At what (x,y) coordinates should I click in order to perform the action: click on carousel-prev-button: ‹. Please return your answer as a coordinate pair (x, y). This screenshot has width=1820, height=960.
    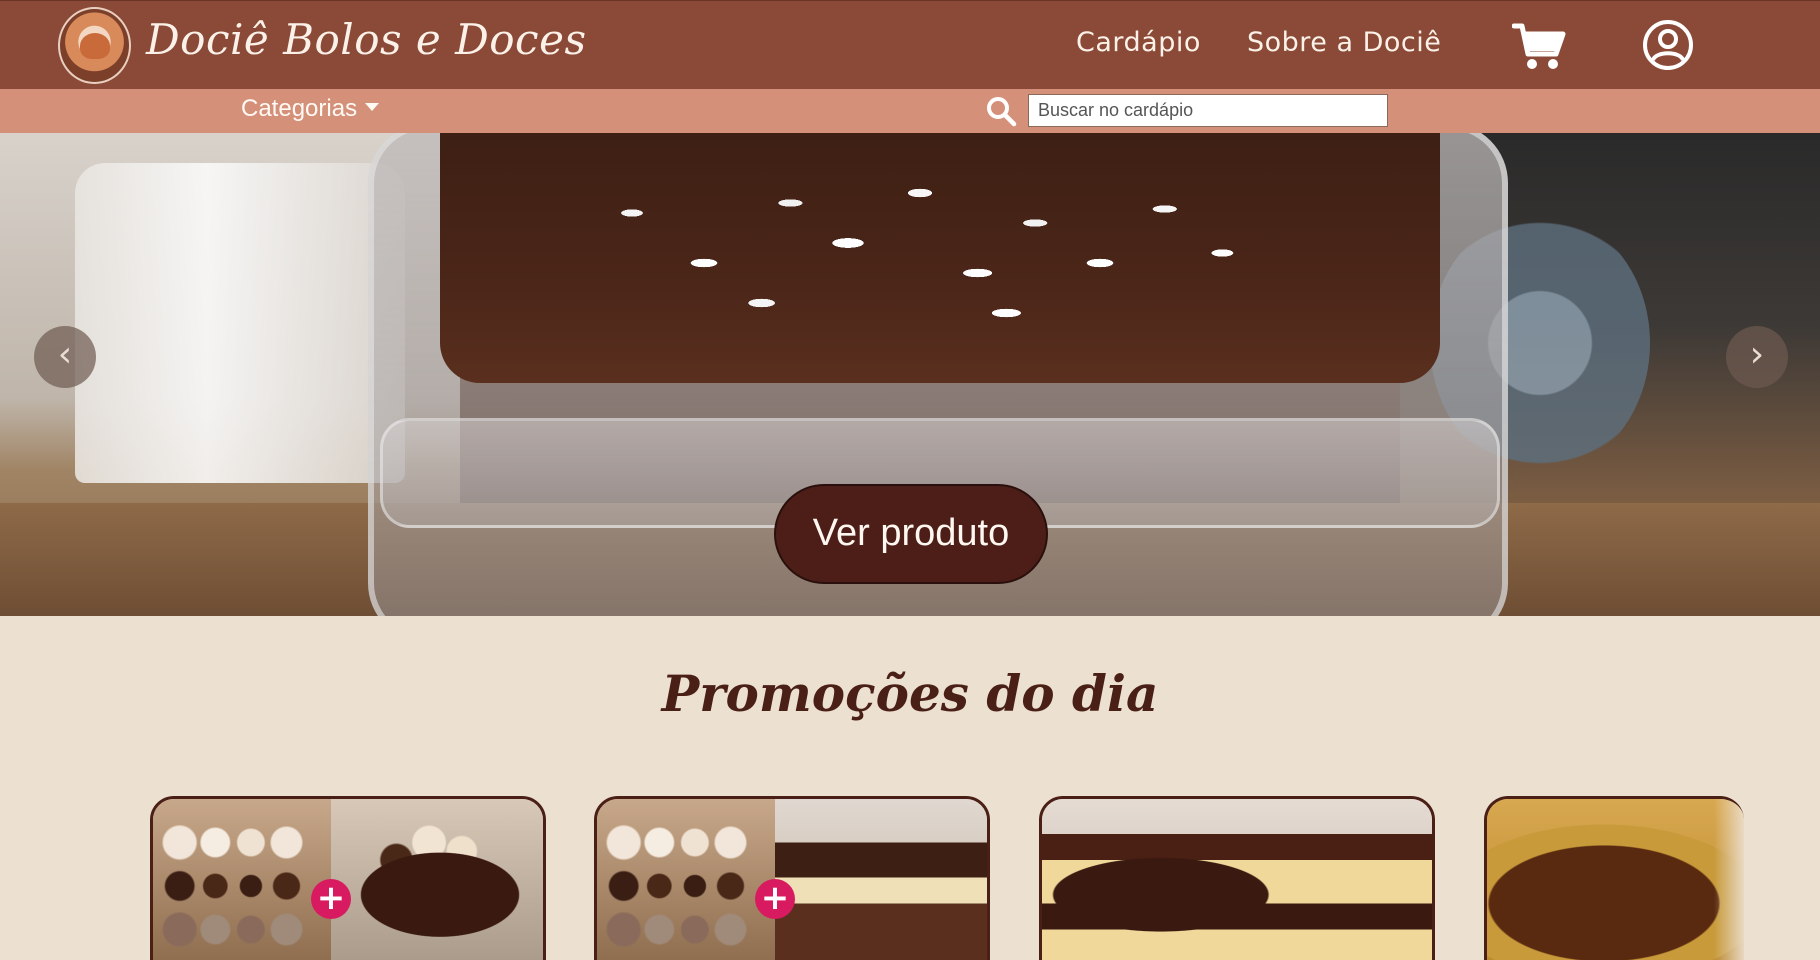
    Looking at the image, I should click on (65, 357).